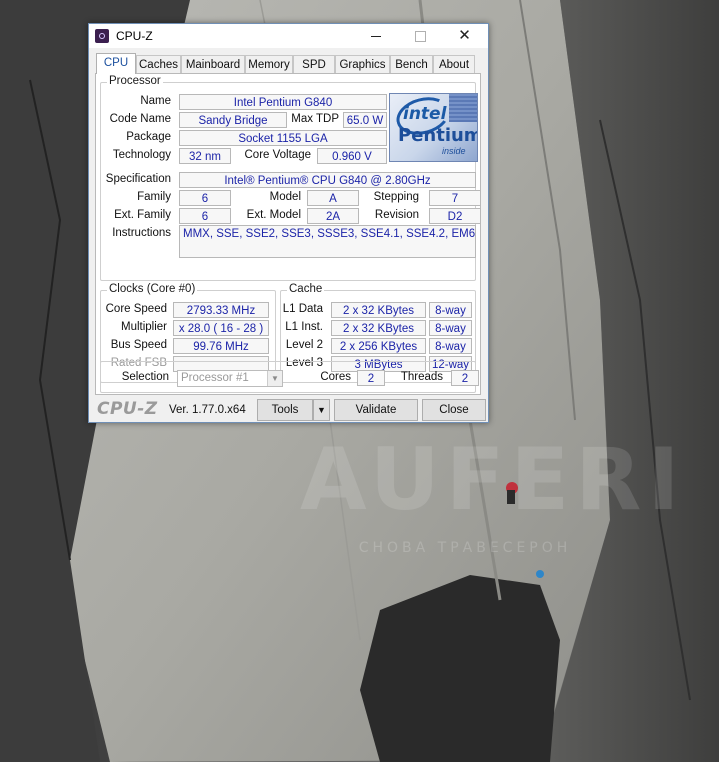 Image resolution: width=719 pixels, height=762 pixels. I want to click on chevron-down-icon: ▼, so click(274, 378).